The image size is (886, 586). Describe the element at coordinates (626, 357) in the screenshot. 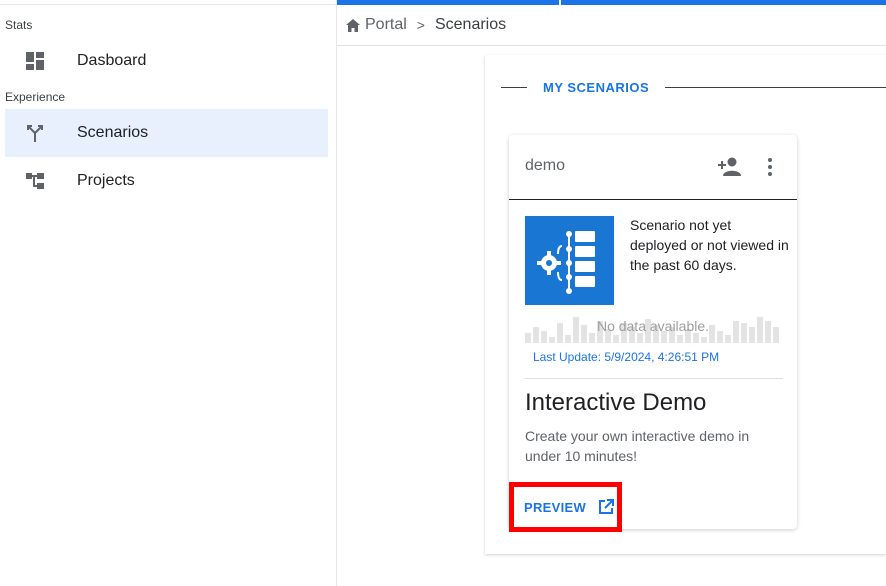

I see `last-update-text: Last Update: 5/9/2024, 4:26:51 PM` at that location.